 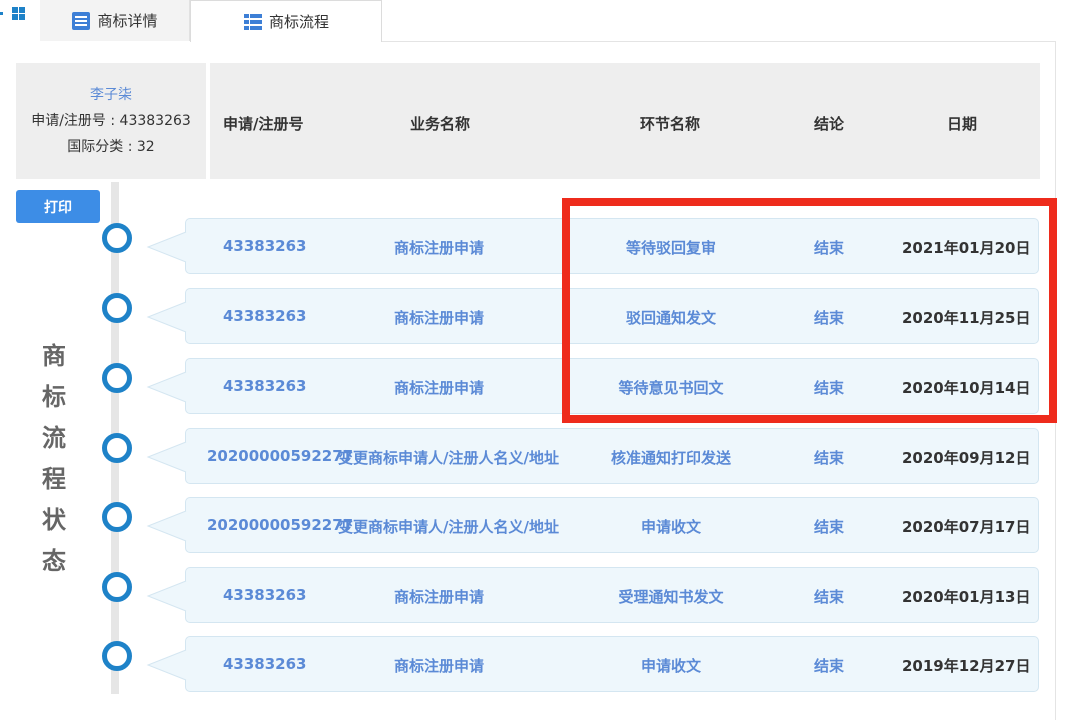 I want to click on tab-trademark-flow: 商标流程, so click(x=286, y=21).